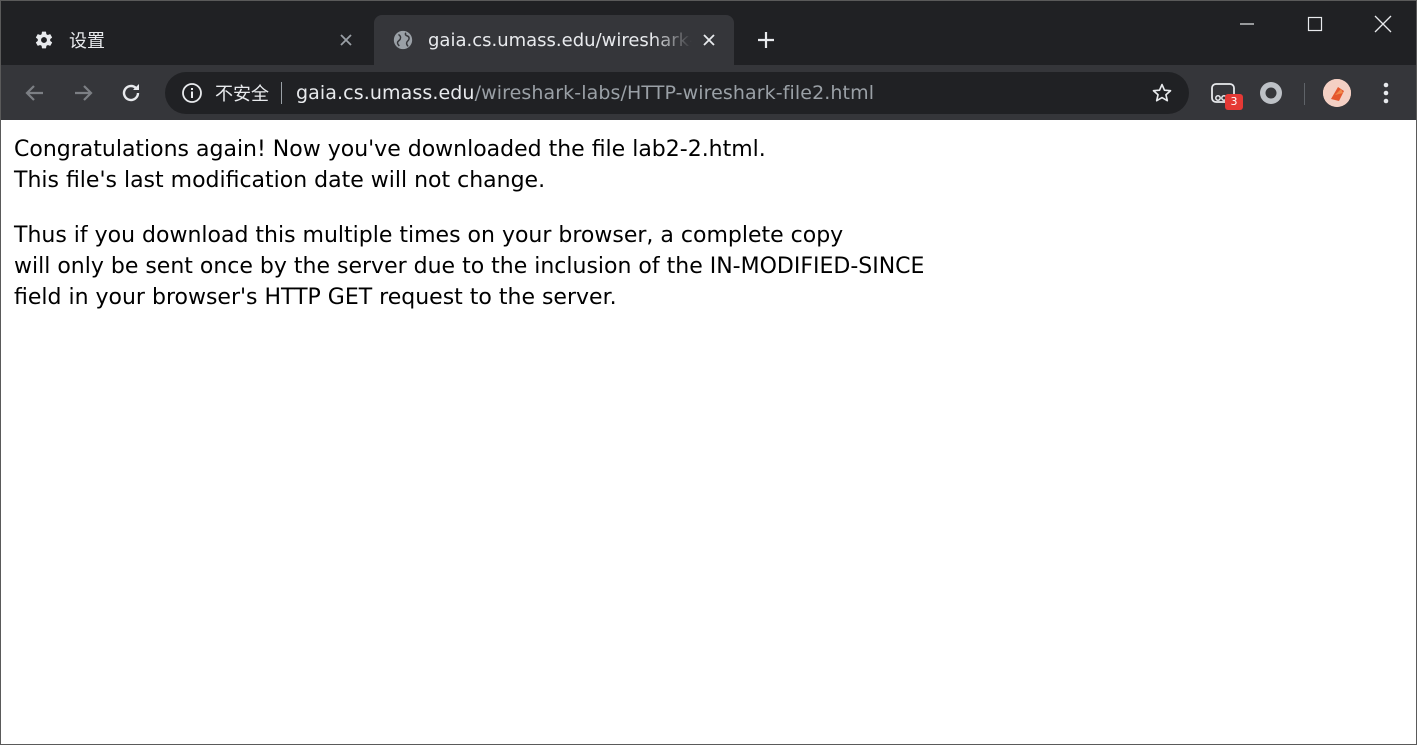 This screenshot has height=745, width=1417. What do you see at coordinates (44, 40) in the screenshot?
I see `gear-icon` at bounding box center [44, 40].